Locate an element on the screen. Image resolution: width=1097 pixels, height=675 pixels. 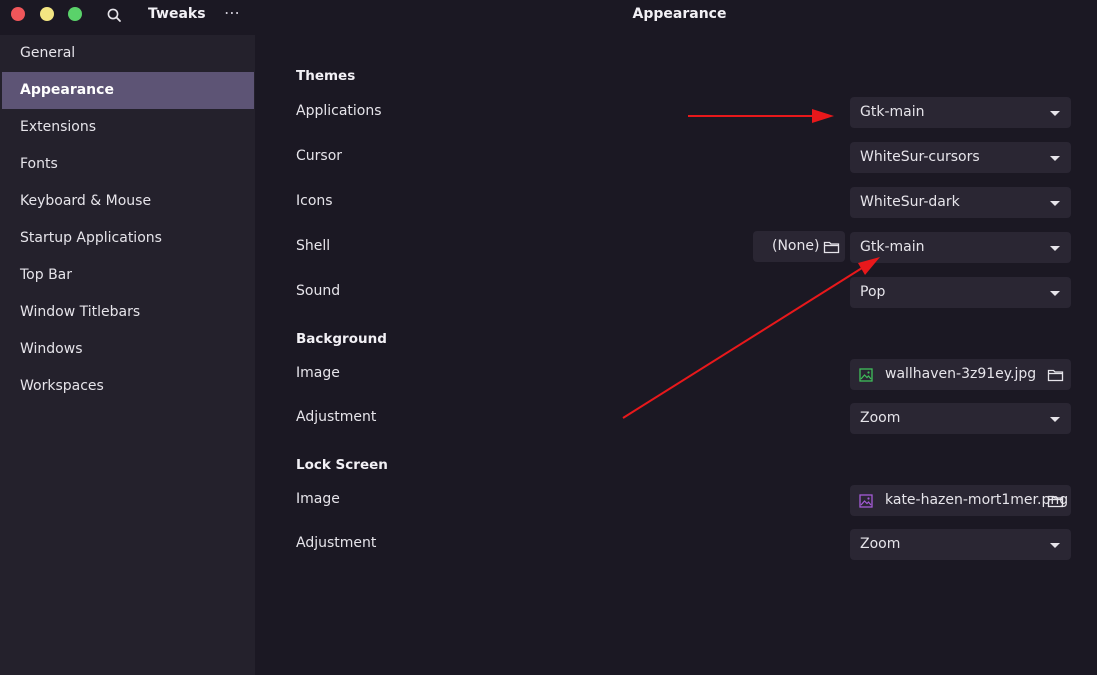
sidebar-item-startup-applications: Startup Applications is located at coordinates (127, 238).